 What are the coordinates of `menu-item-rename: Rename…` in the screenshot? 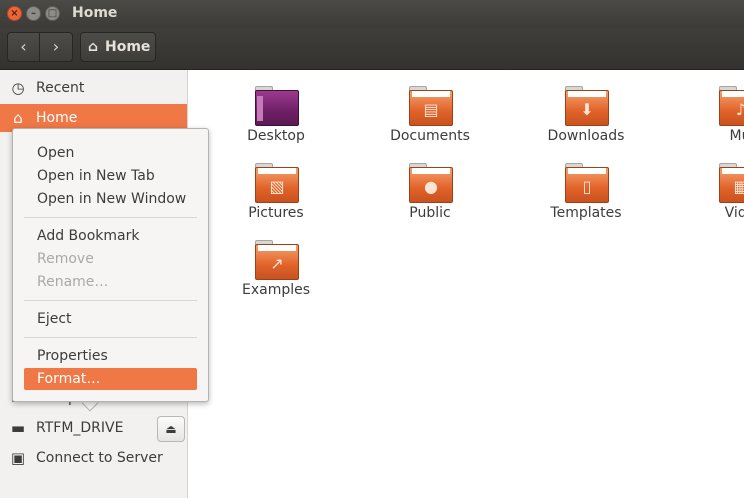 It's located at (73, 282).